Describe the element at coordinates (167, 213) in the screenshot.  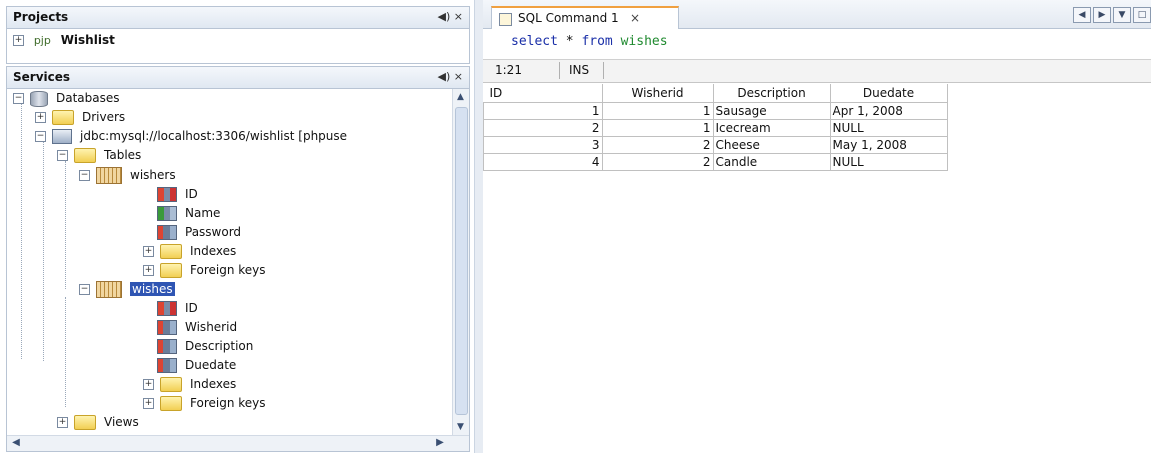
I see `unique-column-icon` at that location.